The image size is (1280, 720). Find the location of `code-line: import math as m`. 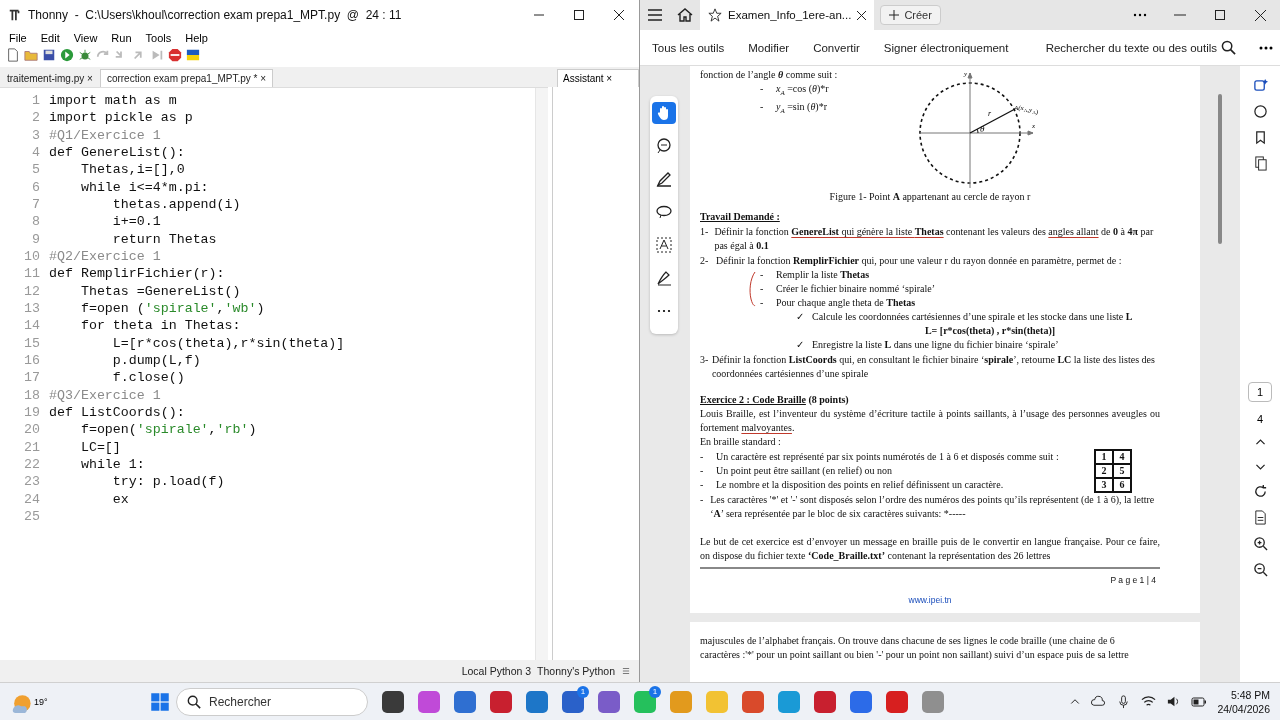

code-line: import math as m is located at coordinates (113, 100).